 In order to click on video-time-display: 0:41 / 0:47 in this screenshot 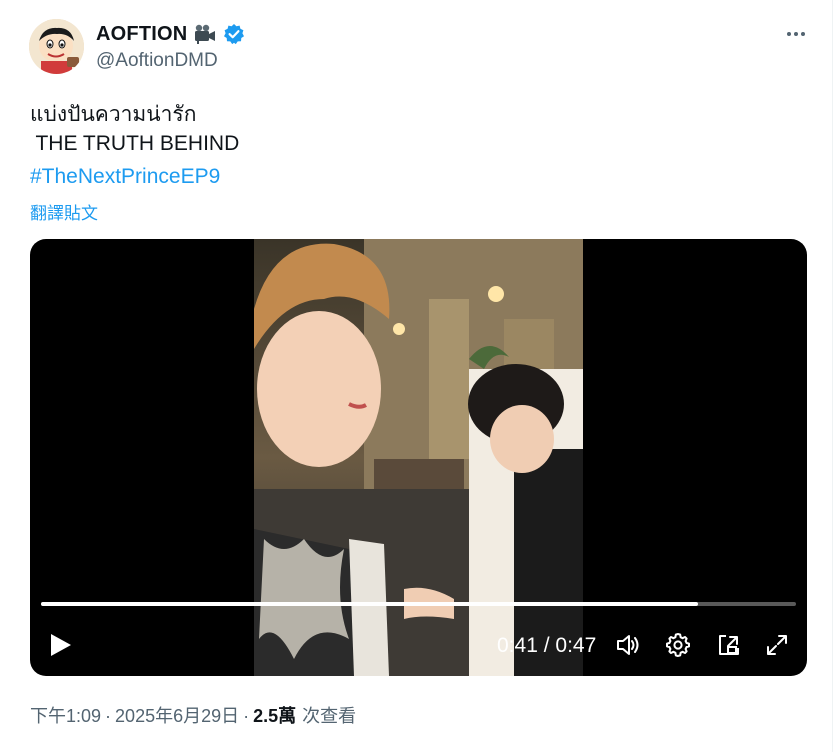, I will do `click(546, 646)`.